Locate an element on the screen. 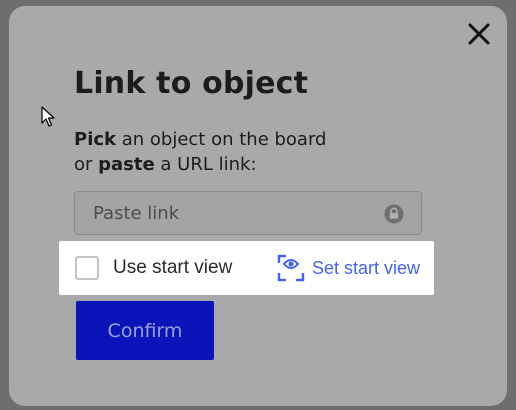  instructions-line-2-rest: a URL link: is located at coordinates (205, 164).